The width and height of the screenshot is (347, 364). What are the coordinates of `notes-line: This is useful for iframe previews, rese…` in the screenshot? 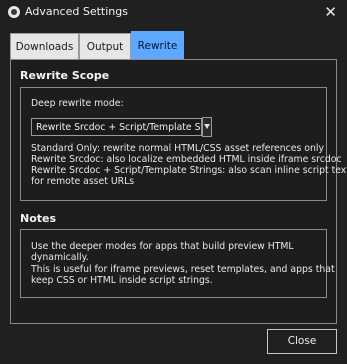 It's located at (183, 269).